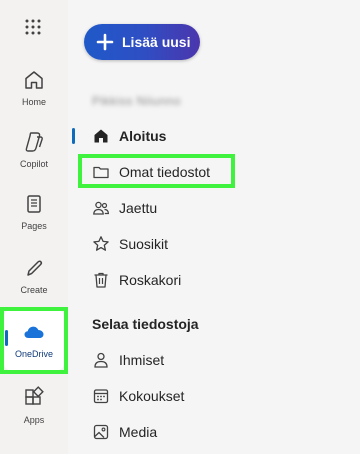  Describe the element at coordinates (101, 244) in the screenshot. I see `star-icon` at that location.